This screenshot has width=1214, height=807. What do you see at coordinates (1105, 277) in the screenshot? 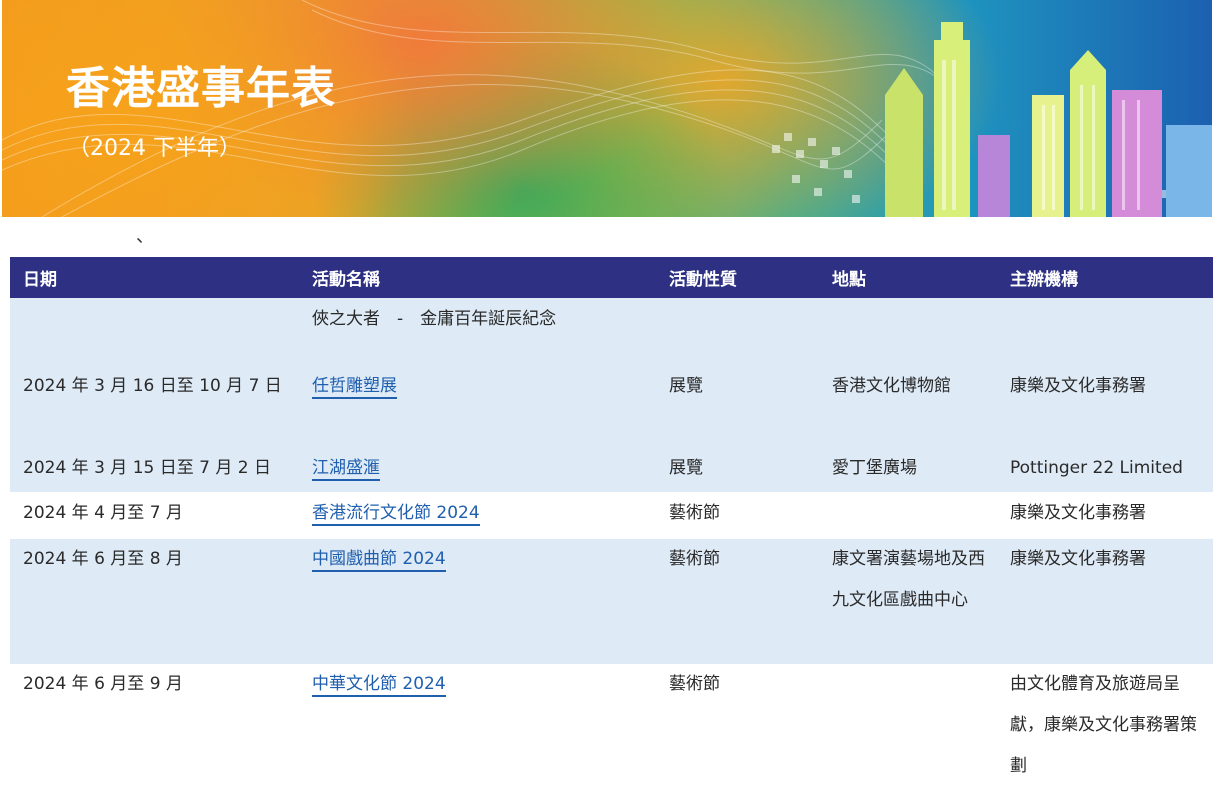
I see `header-organizer: 主辦機構` at bounding box center [1105, 277].